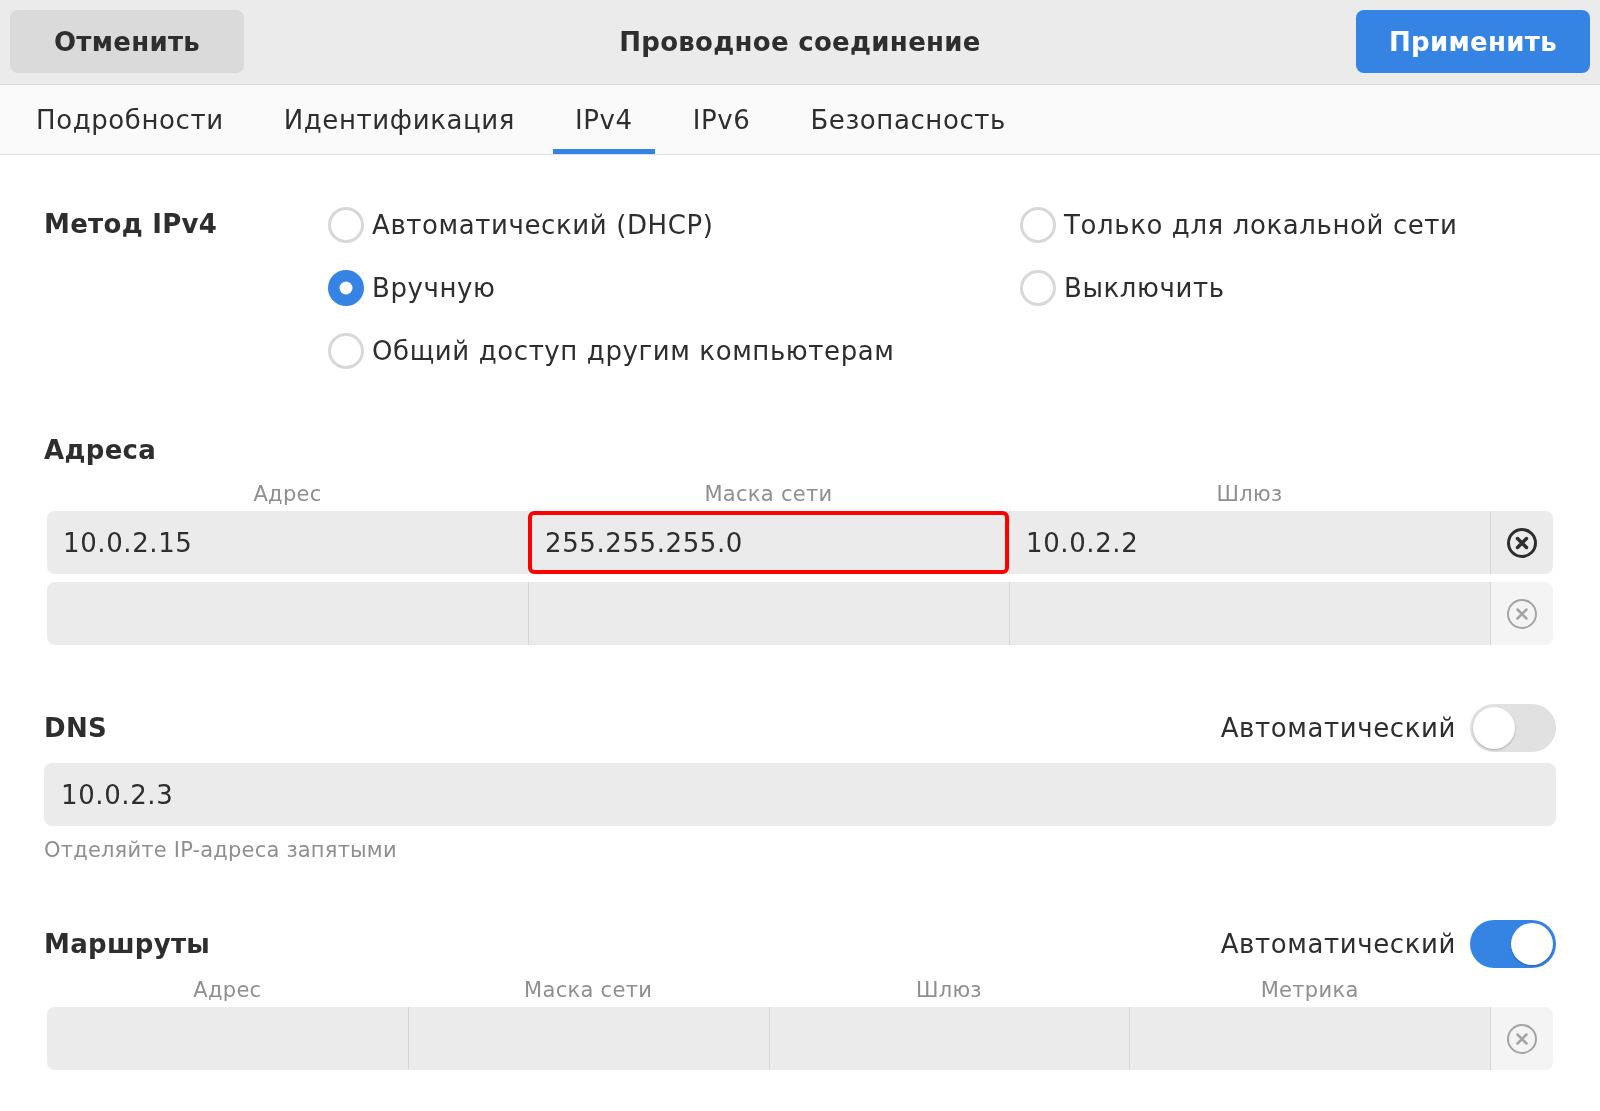 Image resolution: width=1600 pixels, height=1111 pixels. I want to click on section-title: Метод IPv4, so click(131, 224).